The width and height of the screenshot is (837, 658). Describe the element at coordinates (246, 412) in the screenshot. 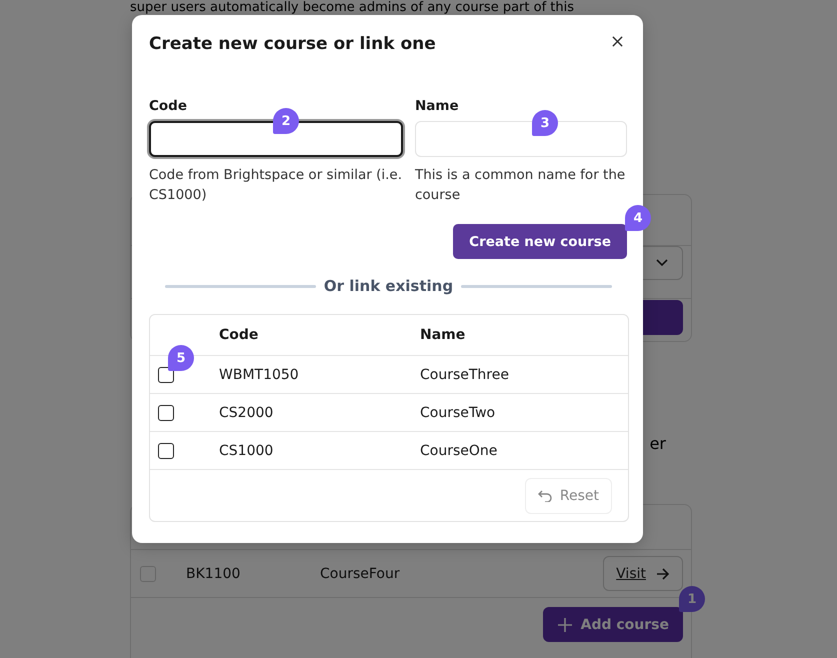

I see `table-cell-text: CS2000` at that location.